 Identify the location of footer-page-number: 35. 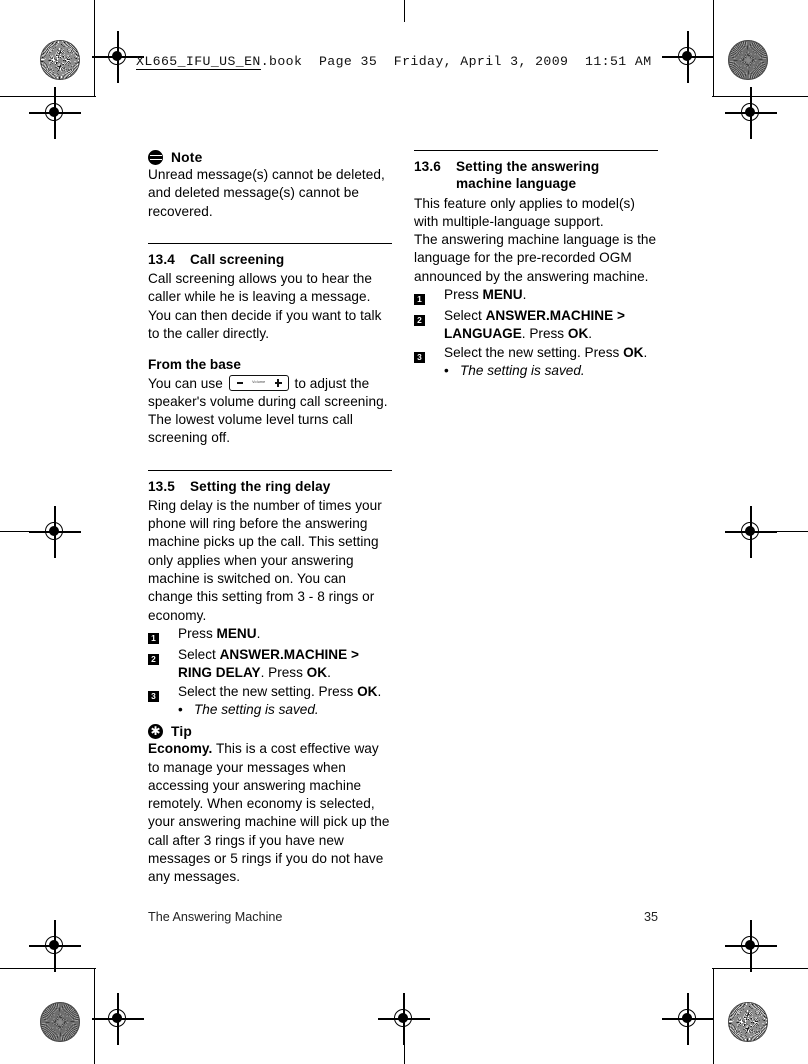
(650, 917).